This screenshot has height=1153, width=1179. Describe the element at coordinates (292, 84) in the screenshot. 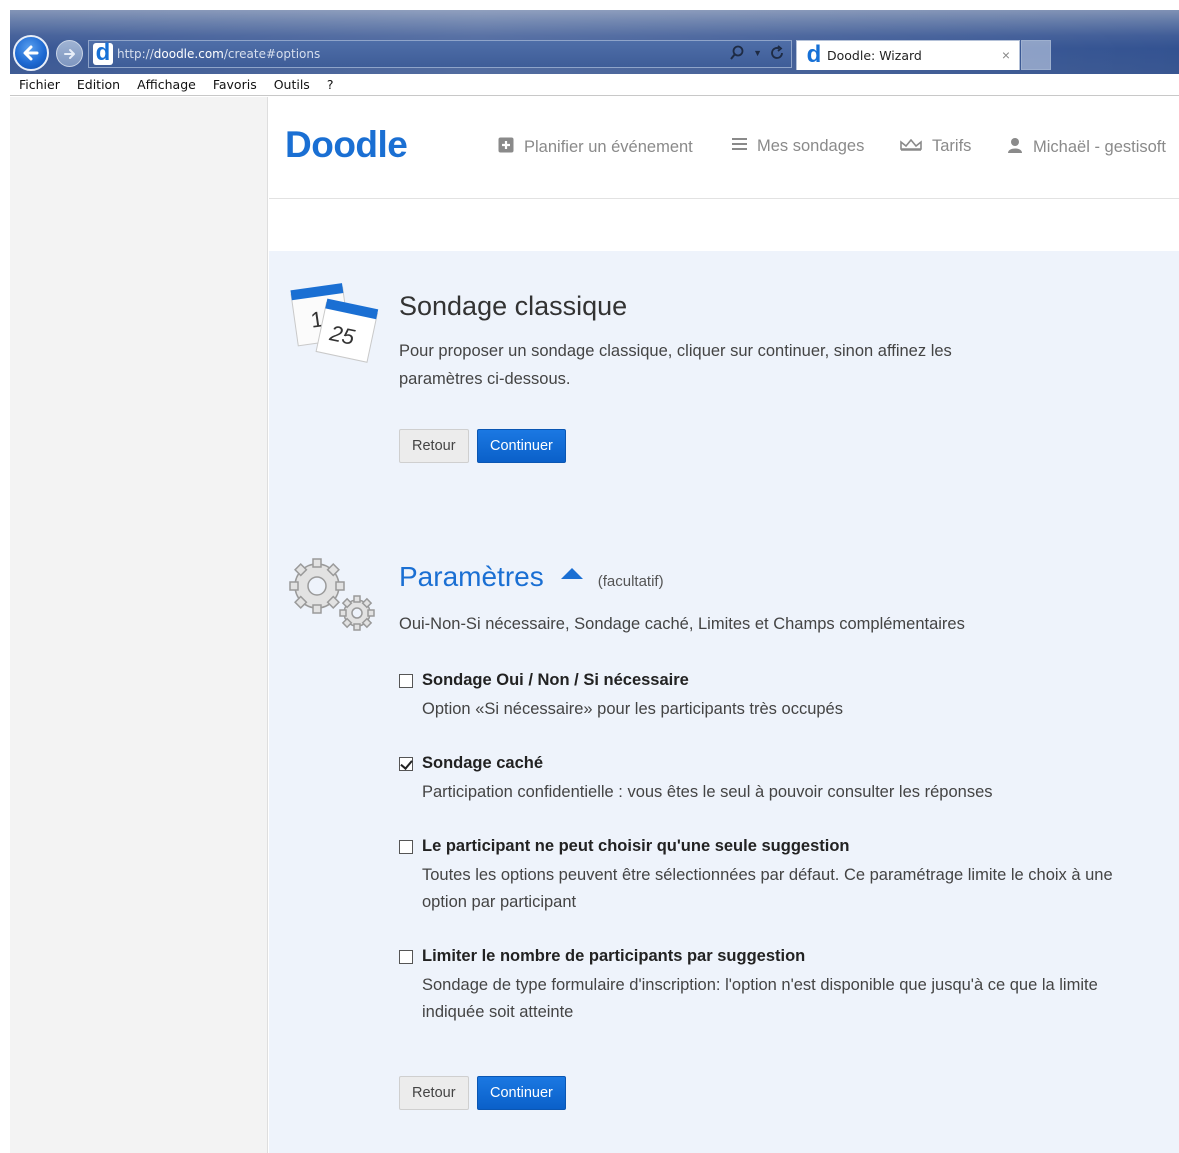

I see `menu-outils: Outils` at that location.